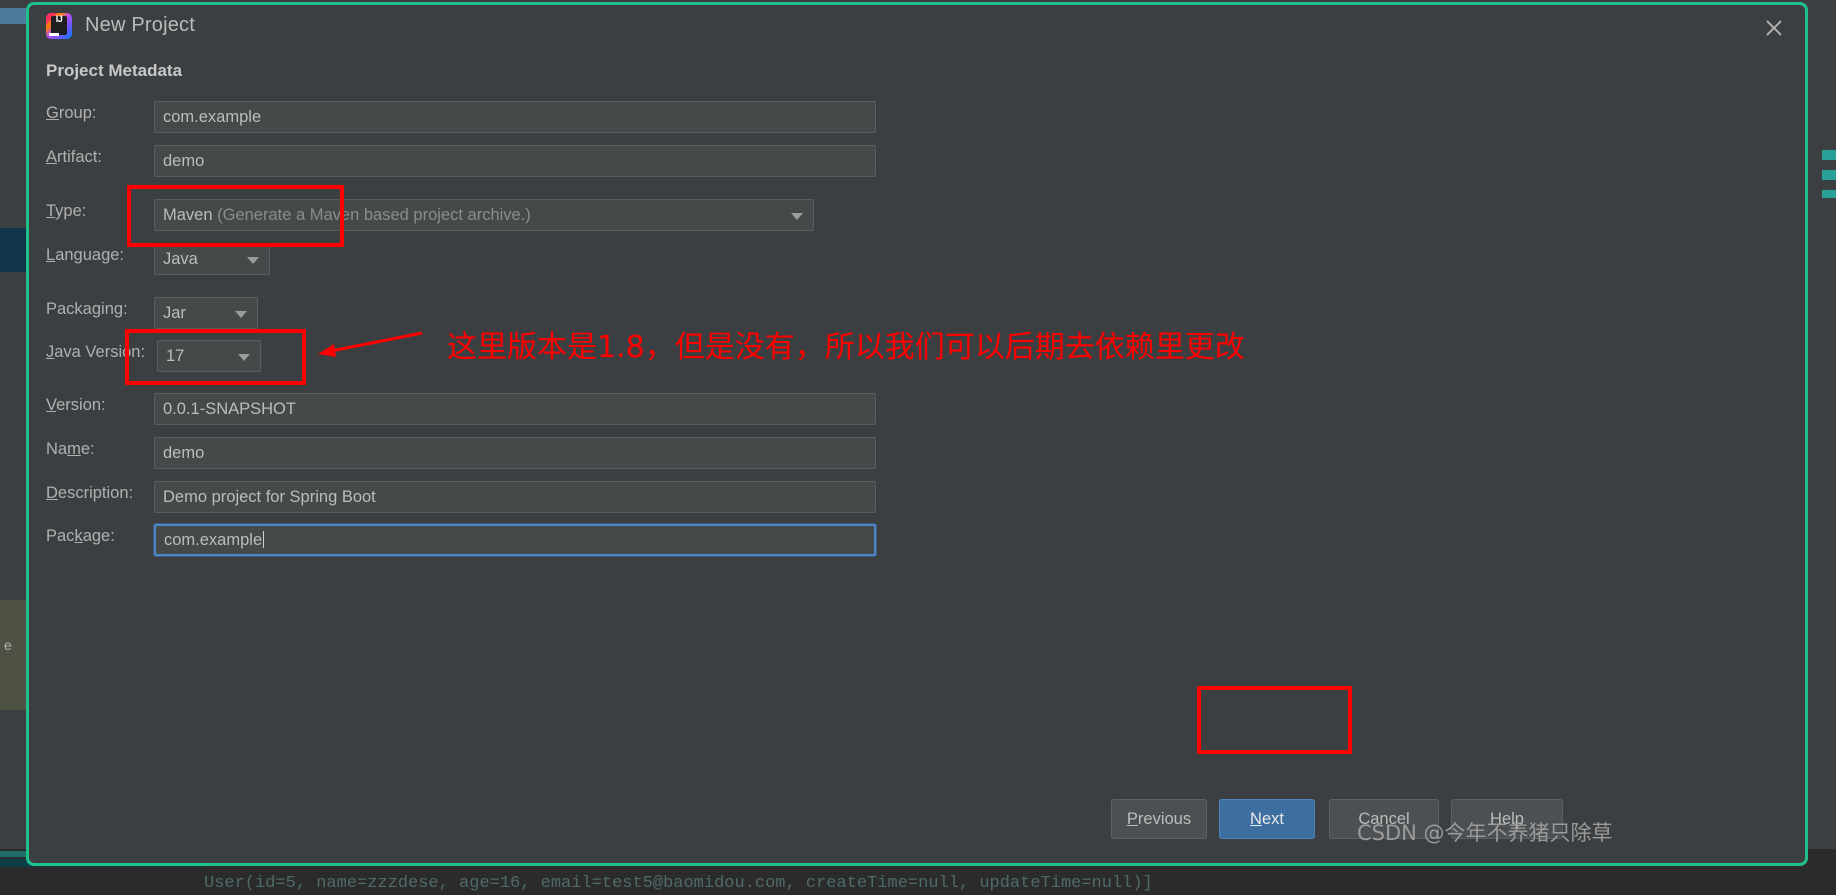 The width and height of the screenshot is (1836, 895). What do you see at coordinates (264, 539) in the screenshot?
I see `text-caret` at bounding box center [264, 539].